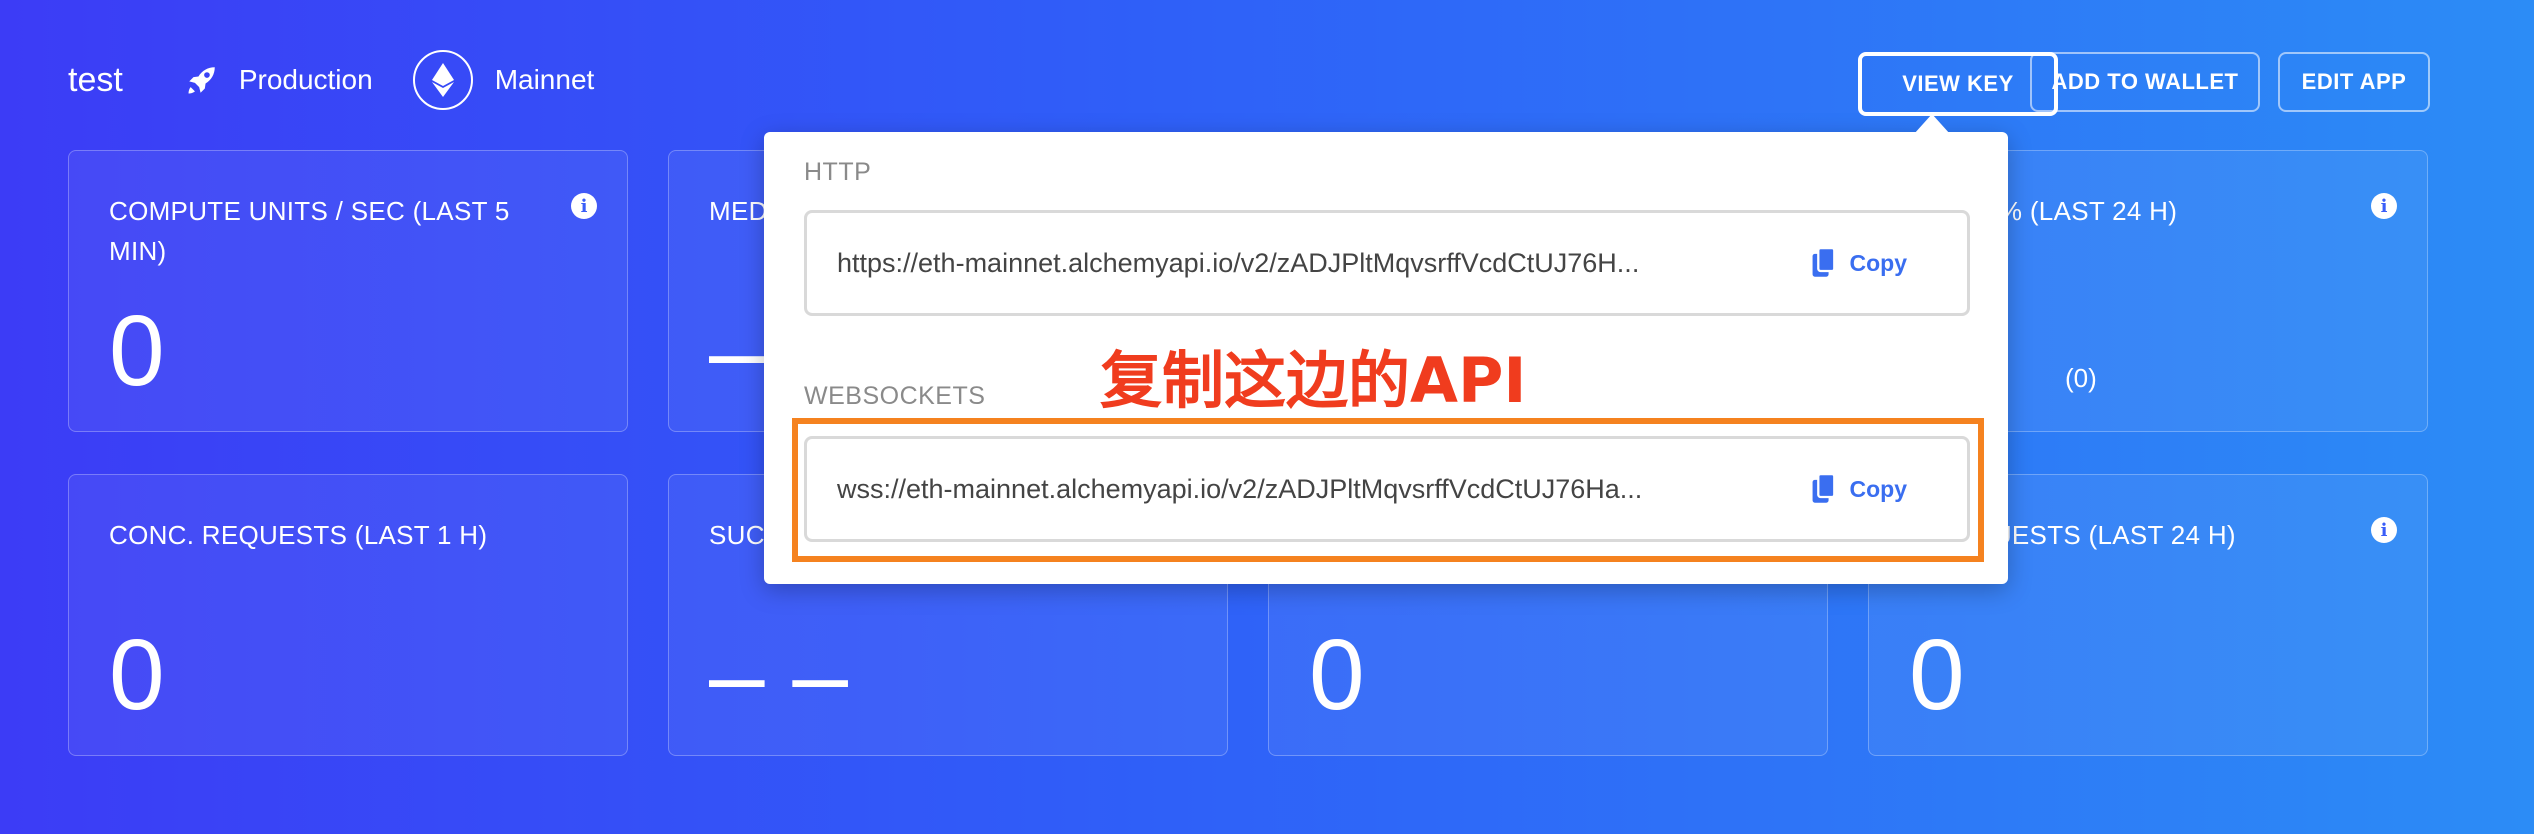  What do you see at coordinates (838, 172) in the screenshot?
I see `http-label: HTTP` at bounding box center [838, 172].